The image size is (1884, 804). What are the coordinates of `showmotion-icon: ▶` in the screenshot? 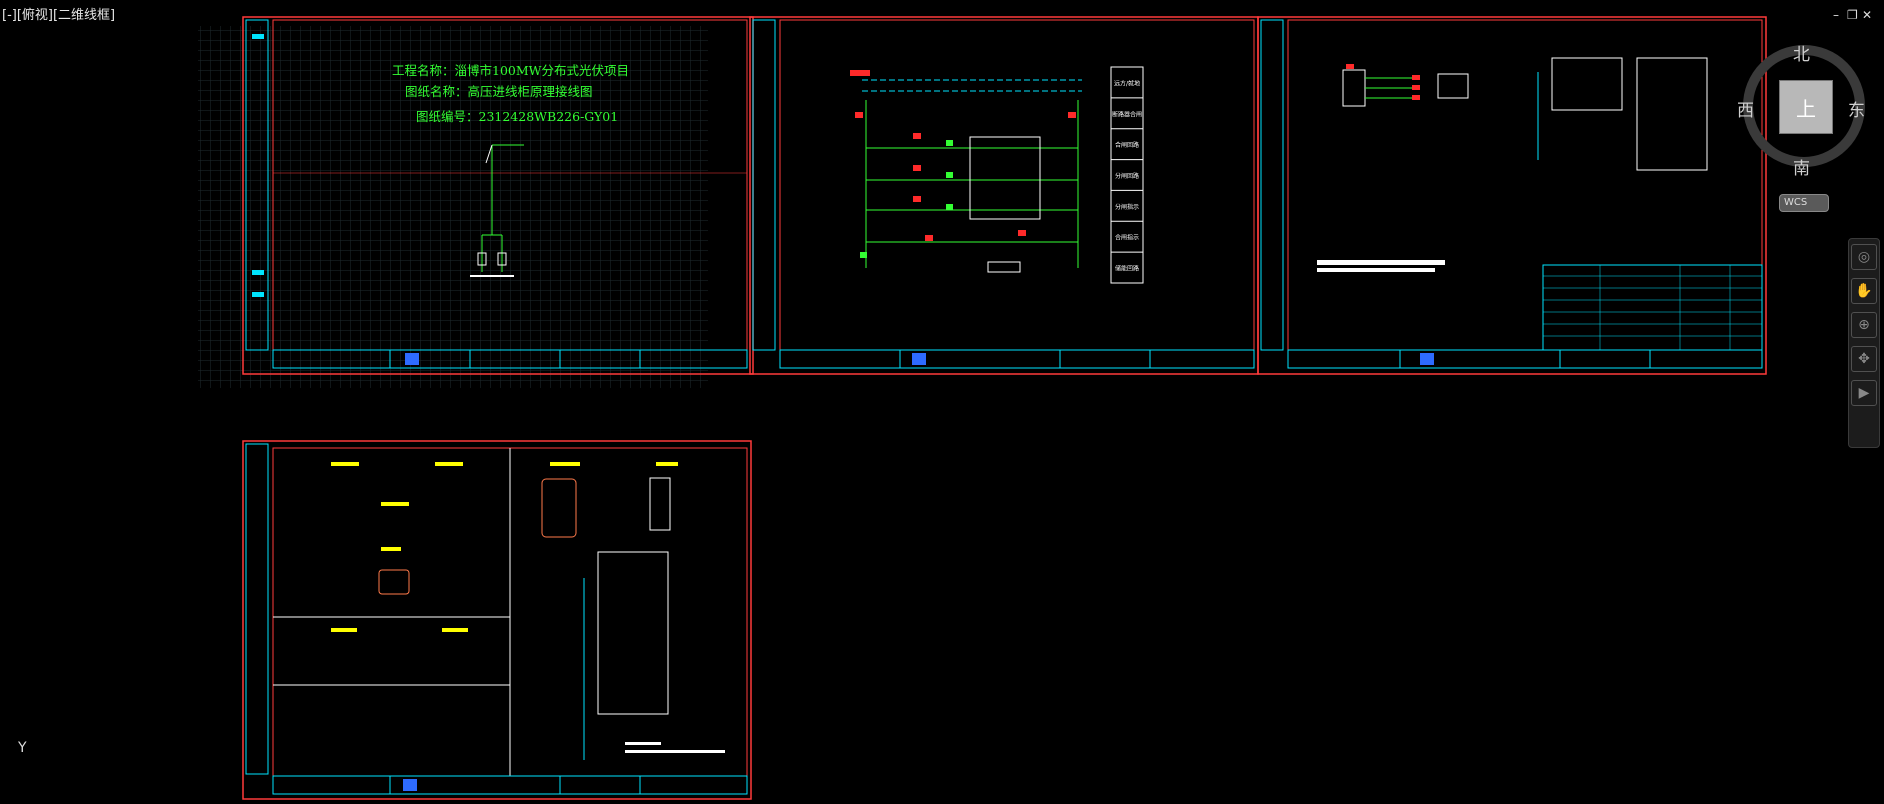 It's located at (1864, 393).